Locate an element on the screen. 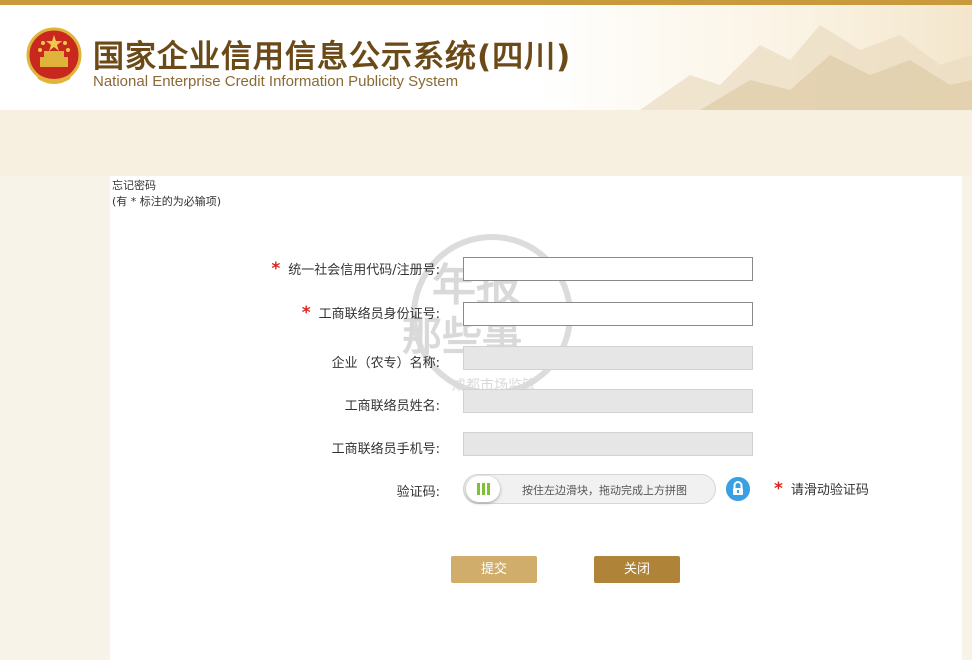  slider-handle is located at coordinates (483, 489).